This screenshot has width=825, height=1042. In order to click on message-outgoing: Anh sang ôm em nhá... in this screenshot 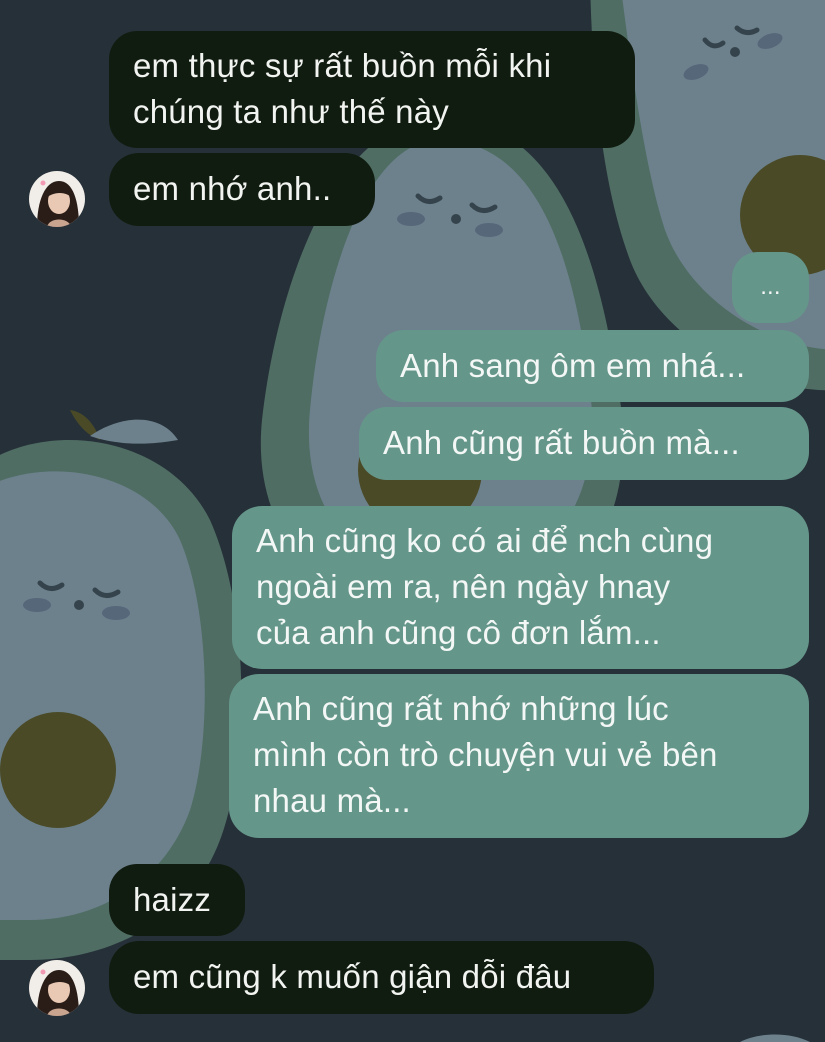, I will do `click(592, 366)`.